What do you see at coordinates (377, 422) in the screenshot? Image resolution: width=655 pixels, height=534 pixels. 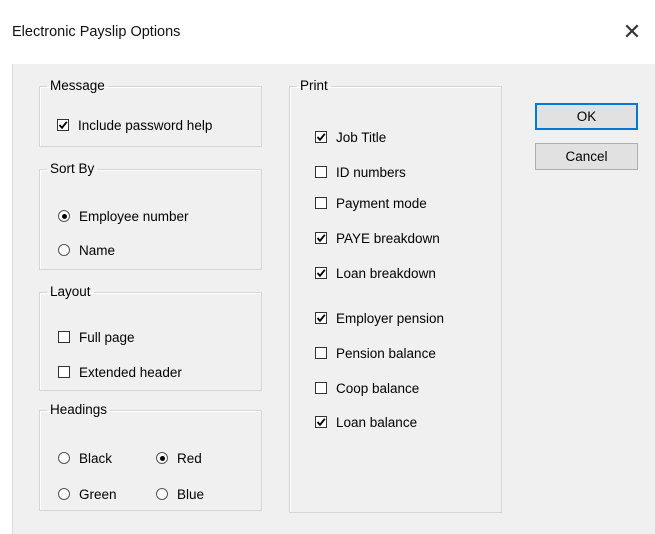 I see `print-loan-balance-label: Loan balance` at bounding box center [377, 422].